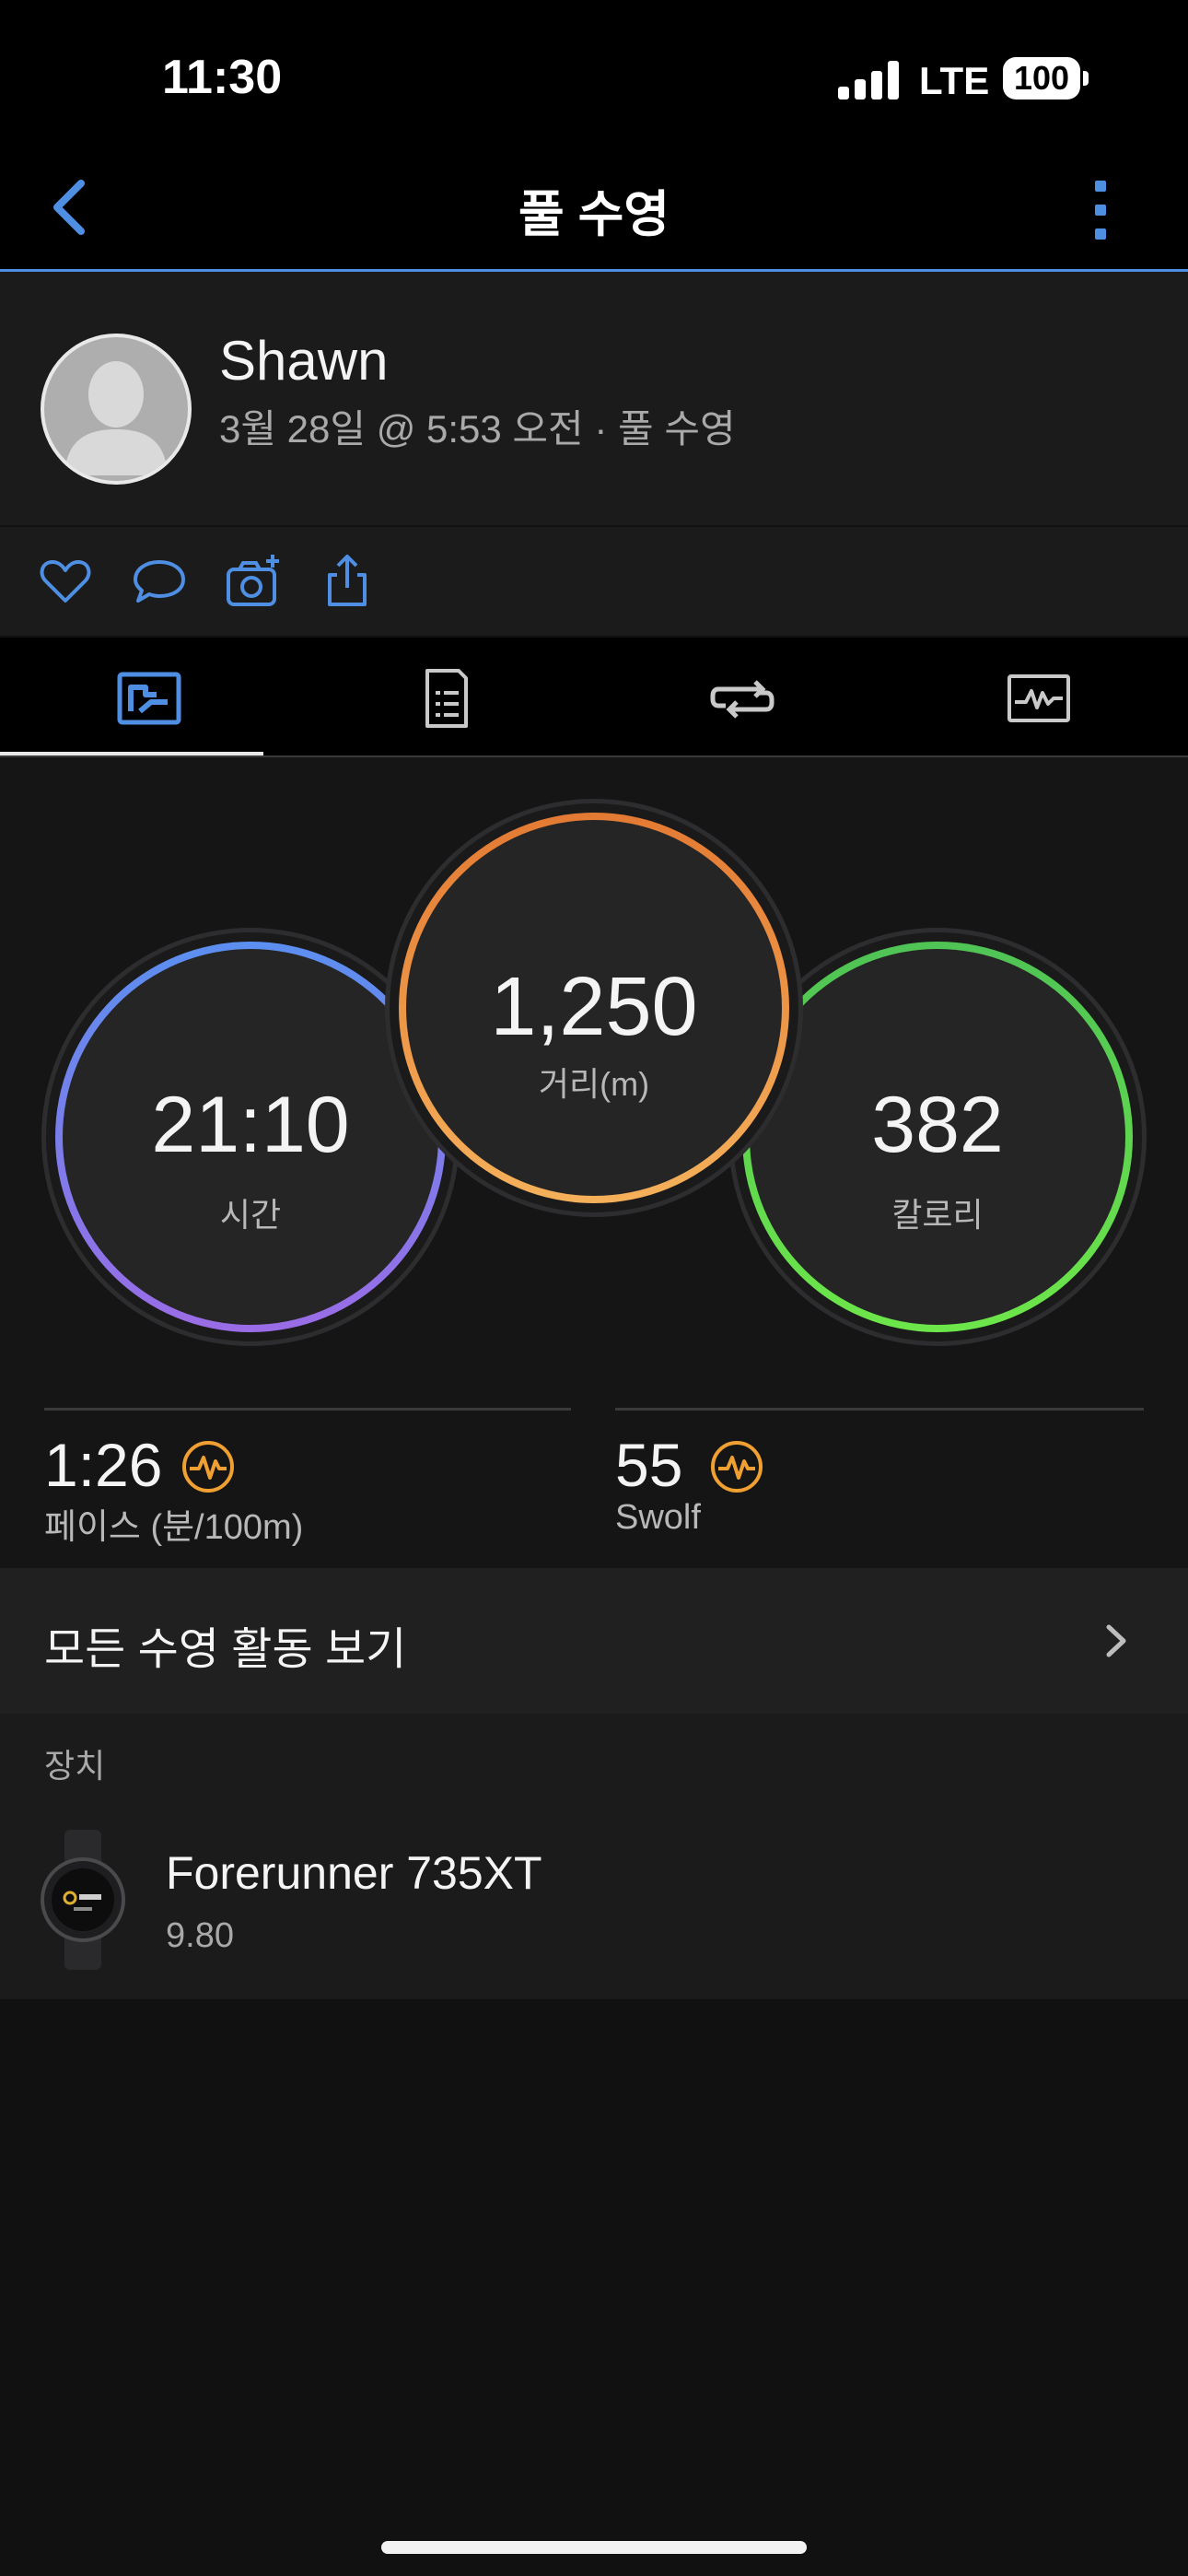 Image resolution: width=1188 pixels, height=2576 pixels. Describe the element at coordinates (303, 360) in the screenshot. I see `user-name: Shawn` at that location.